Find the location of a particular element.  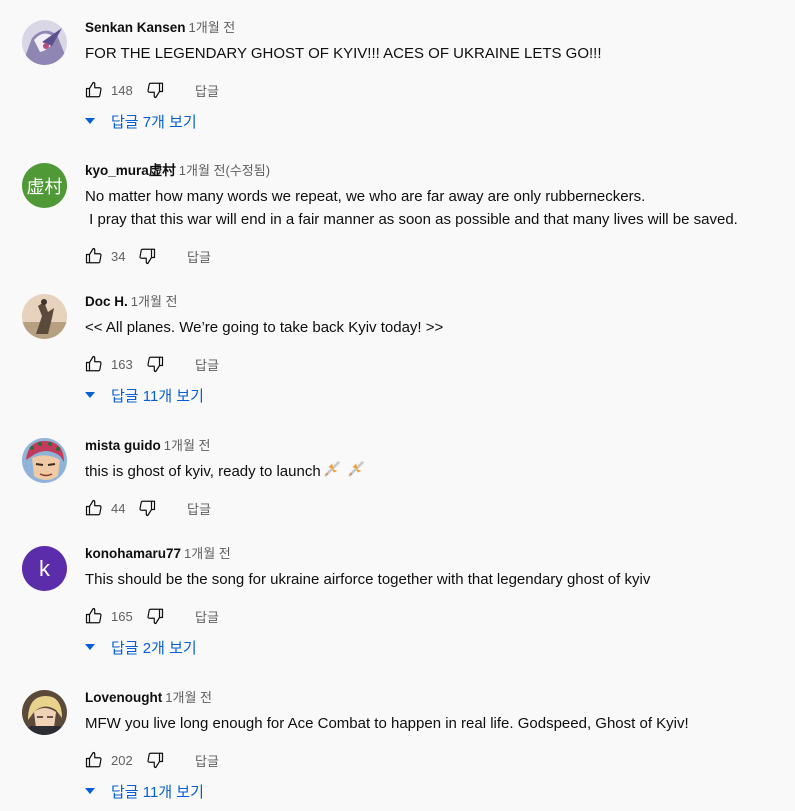

avatar: k is located at coordinates (44, 568).